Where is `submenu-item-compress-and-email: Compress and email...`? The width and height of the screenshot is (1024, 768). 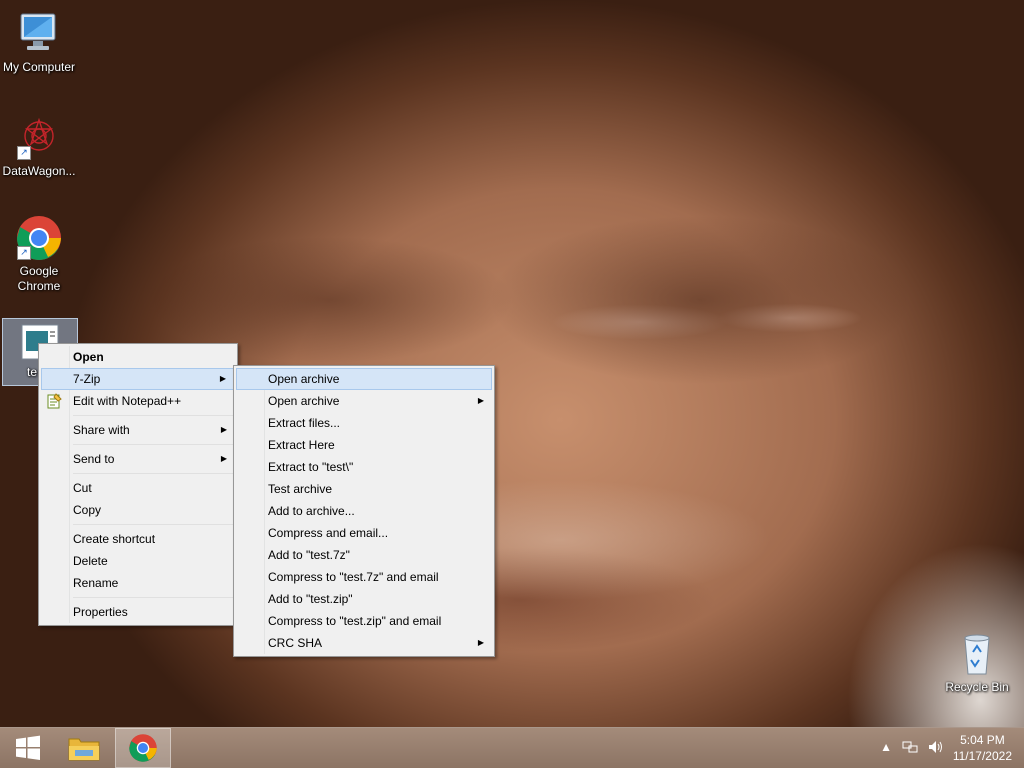 submenu-item-compress-and-email: Compress and email... is located at coordinates (364, 533).